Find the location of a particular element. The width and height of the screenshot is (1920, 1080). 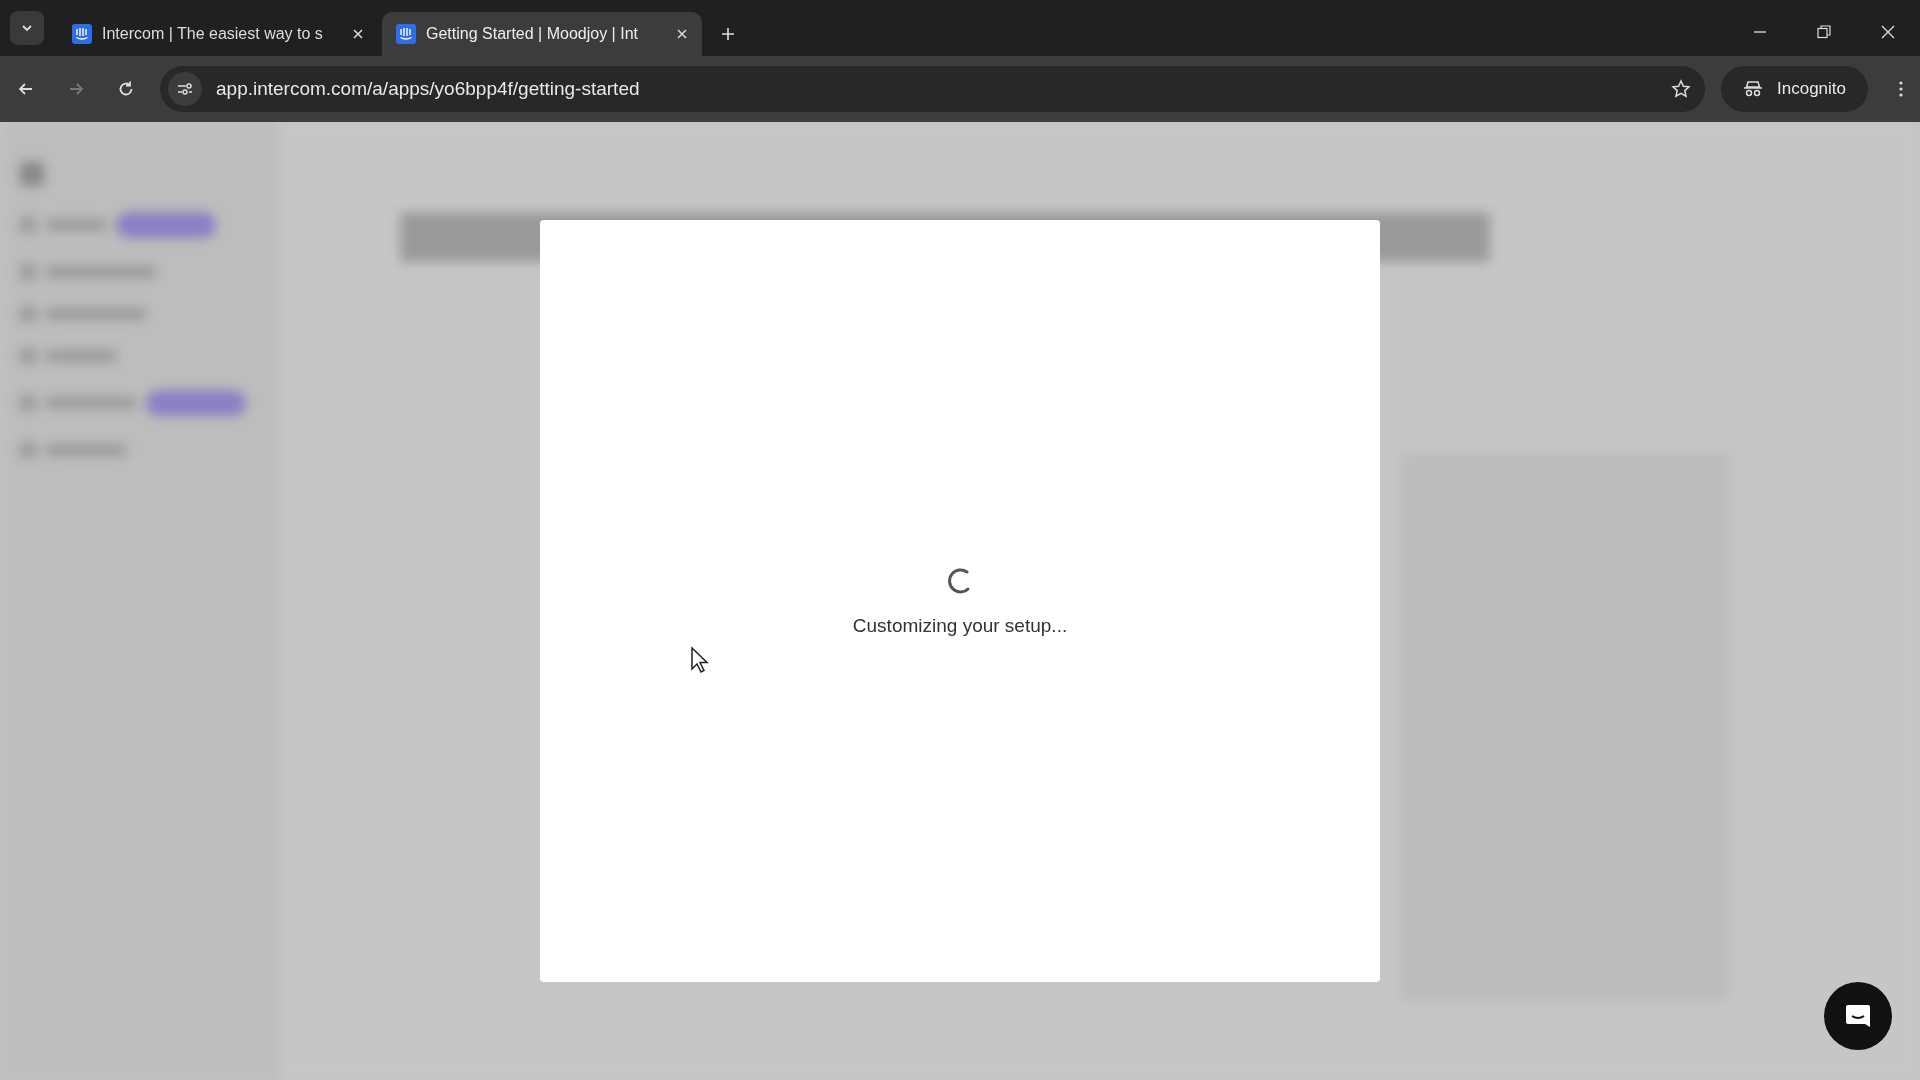

tab-title: Getting Started | Moodjoy | Int is located at coordinates (532, 34).